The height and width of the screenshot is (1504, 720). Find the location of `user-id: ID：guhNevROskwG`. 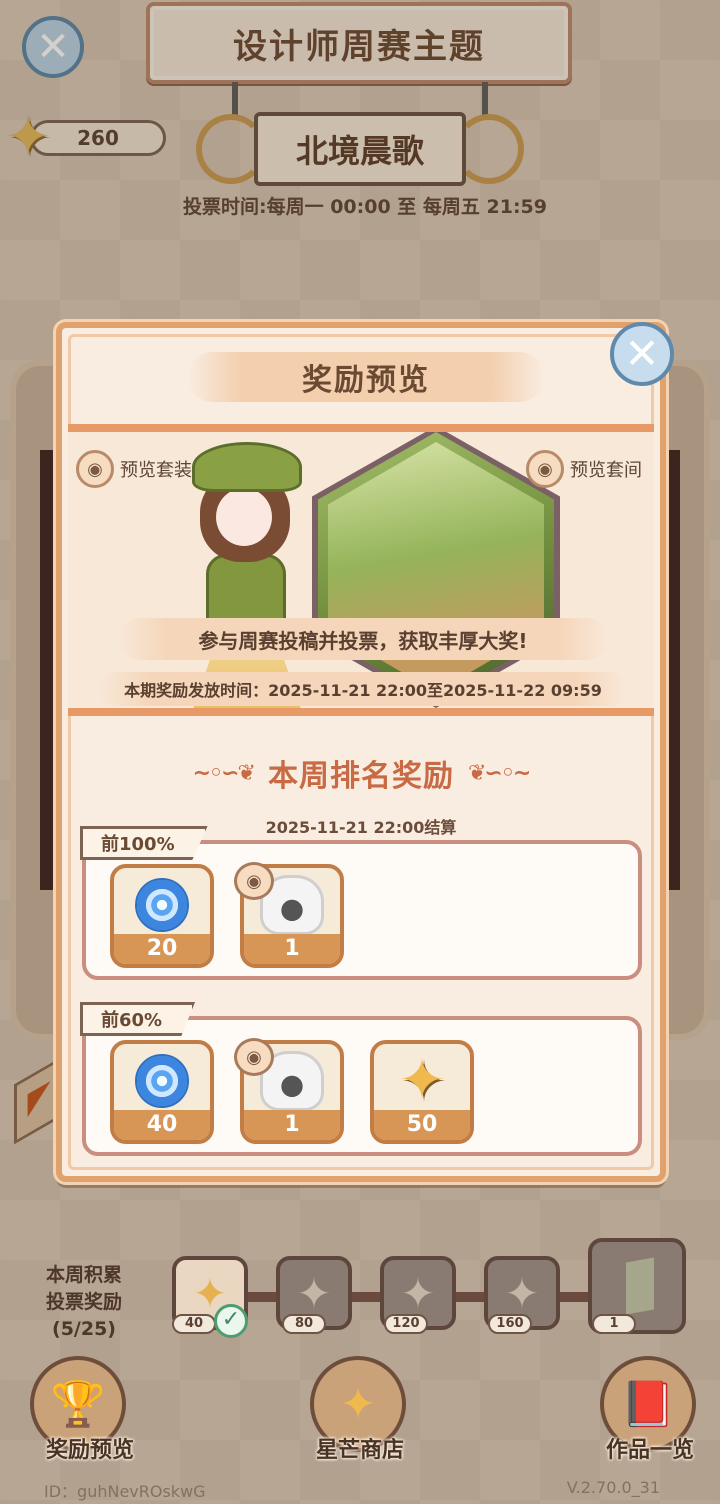

user-id: ID：guhNevROskwG is located at coordinates (125, 1491).